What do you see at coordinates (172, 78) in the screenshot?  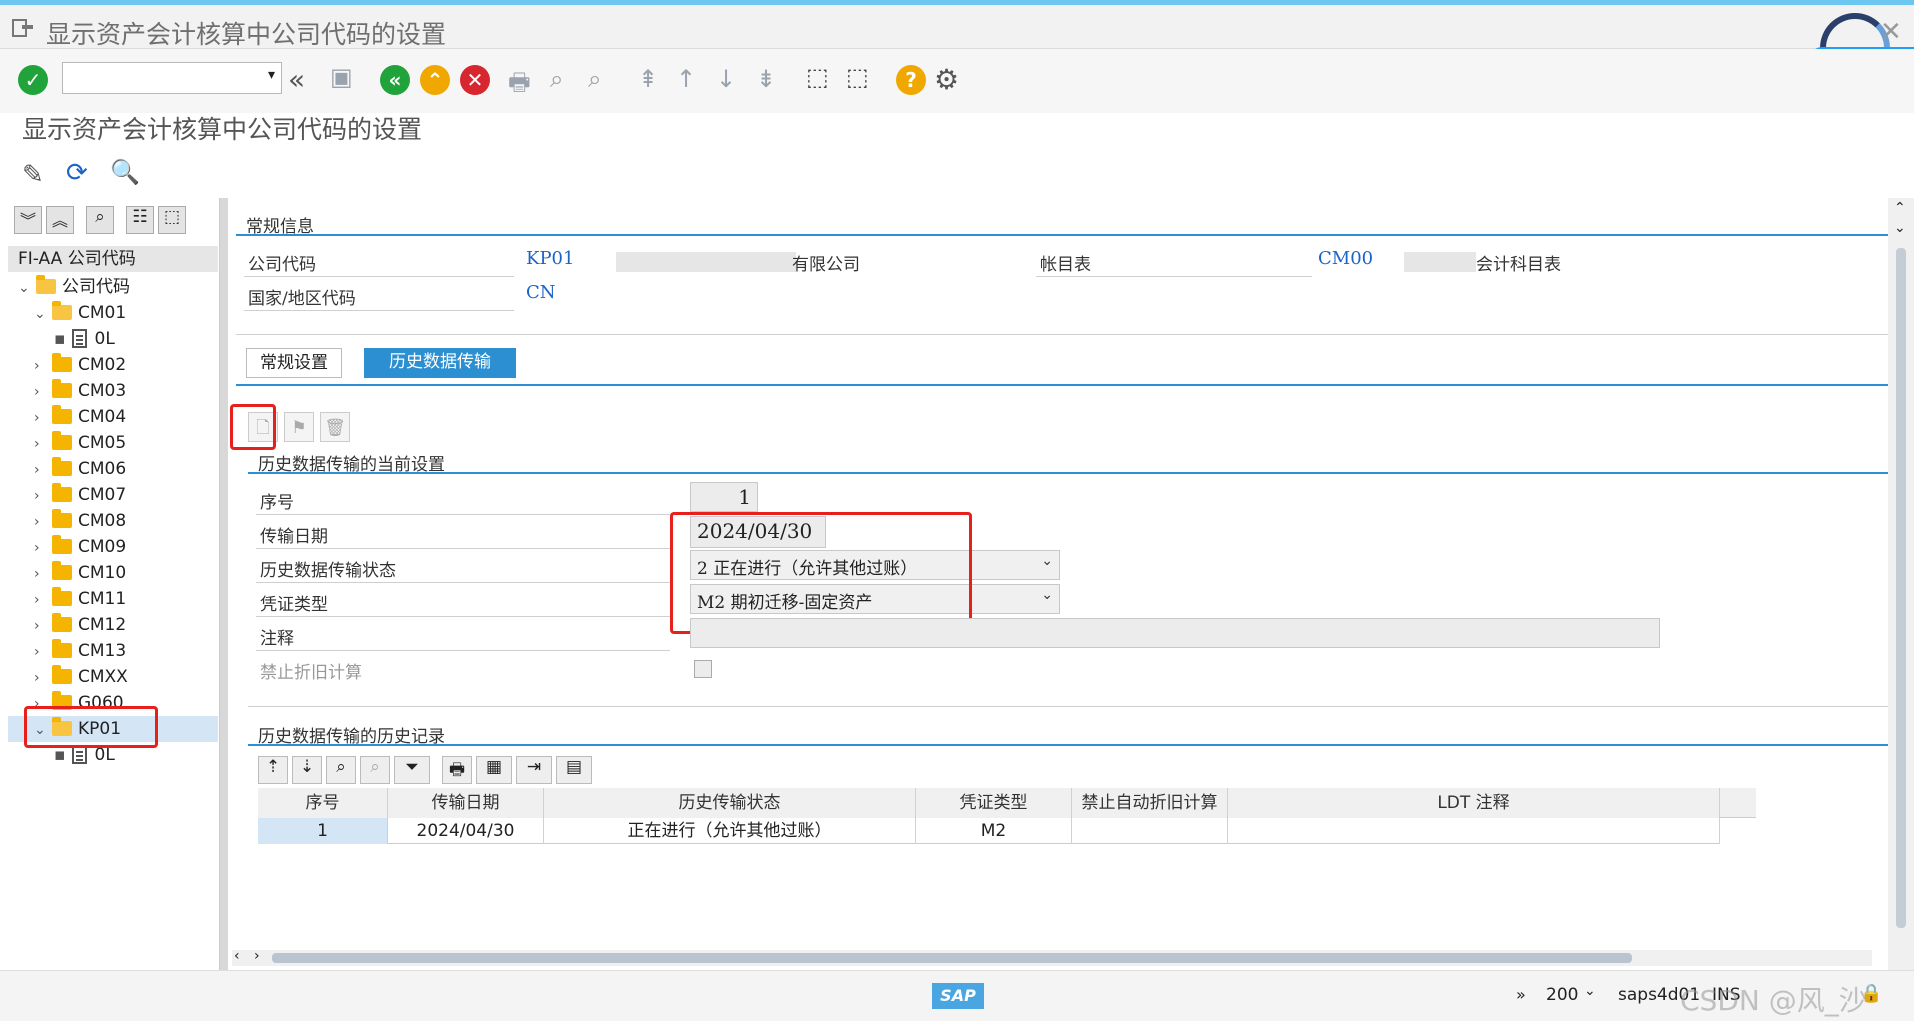 I see `command-field: ▾` at bounding box center [172, 78].